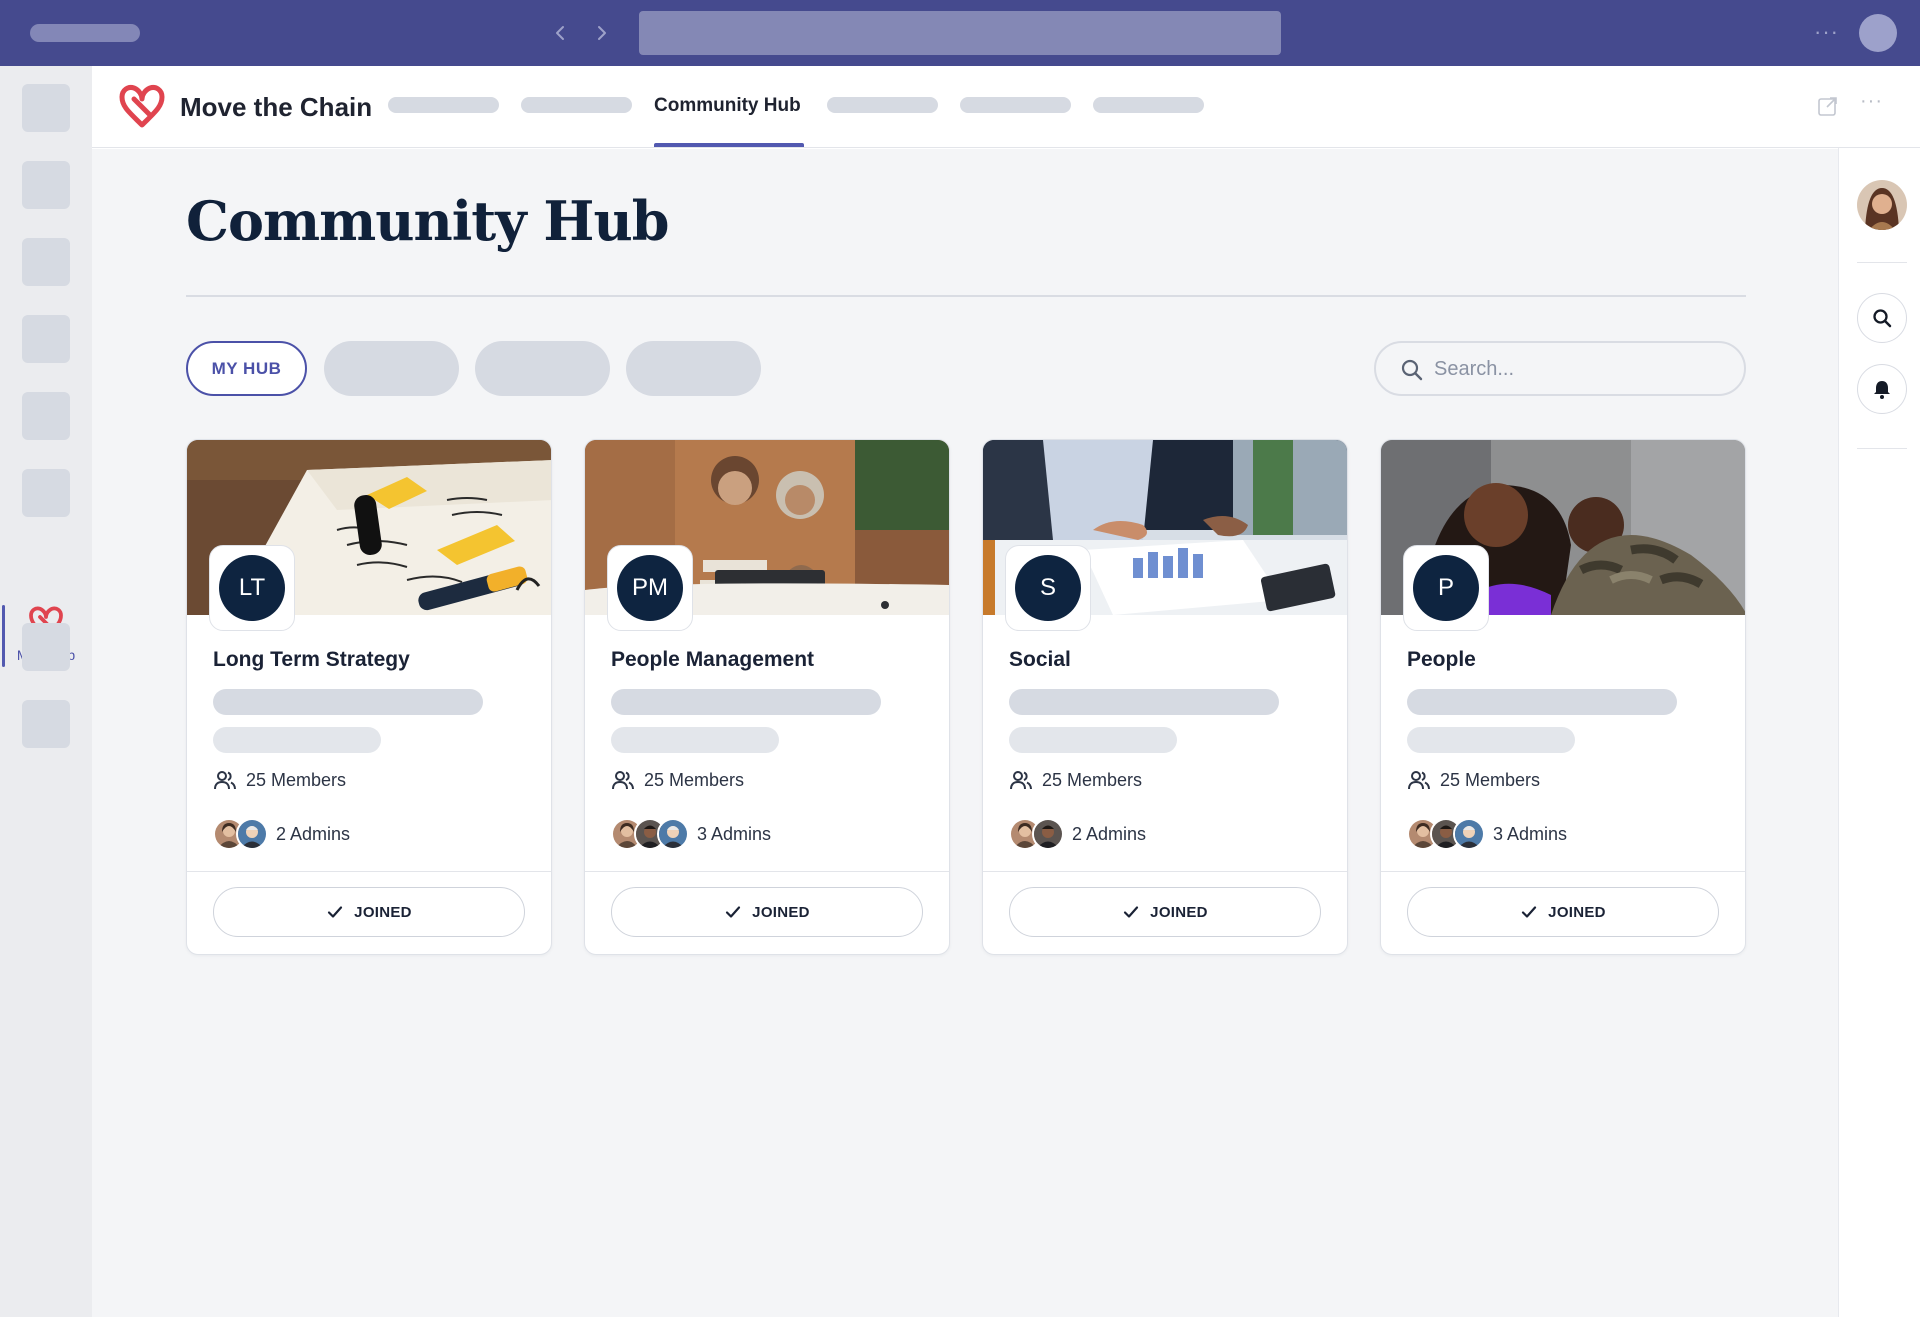 This screenshot has height=1317, width=1920. I want to click on community-title: People Management, so click(712, 660).